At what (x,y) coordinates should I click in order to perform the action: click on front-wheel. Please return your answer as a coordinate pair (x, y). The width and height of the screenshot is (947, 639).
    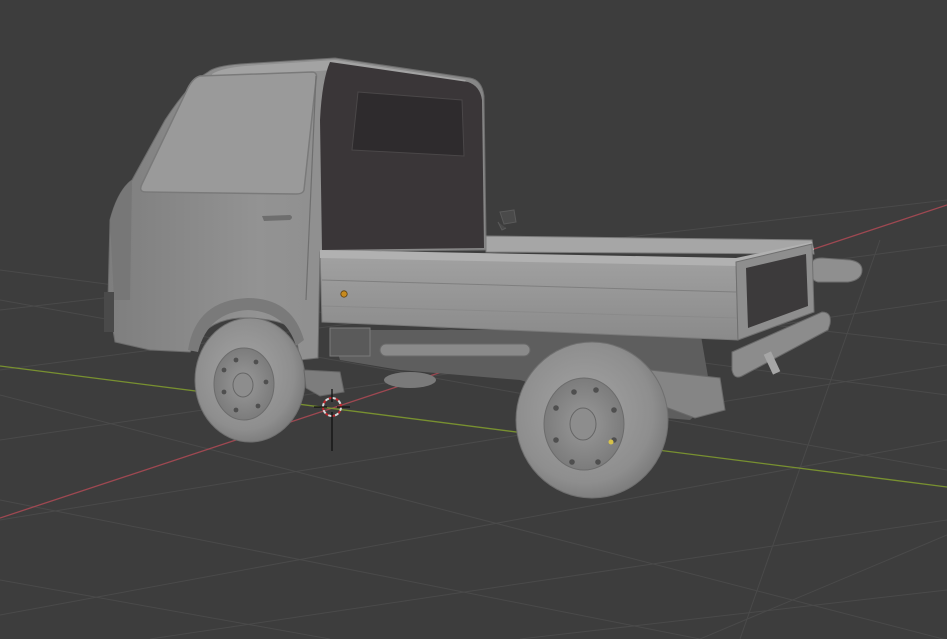
    Looking at the image, I should click on (250, 380).